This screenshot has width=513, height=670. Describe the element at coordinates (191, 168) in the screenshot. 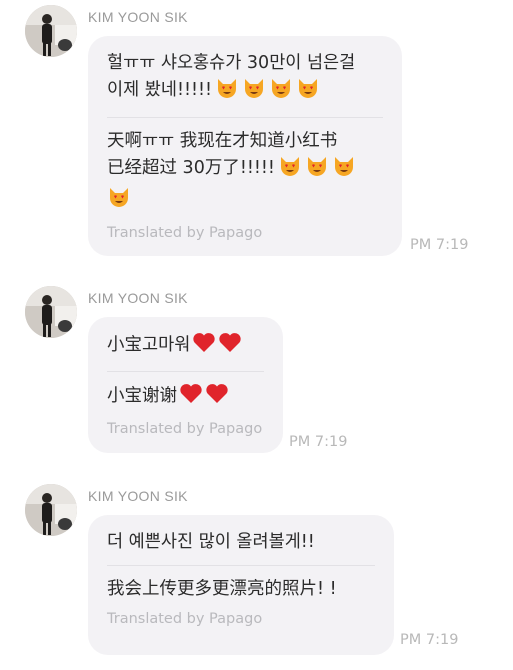

I see `translated-text-line: 已经超过 30万了!!!!!` at that location.